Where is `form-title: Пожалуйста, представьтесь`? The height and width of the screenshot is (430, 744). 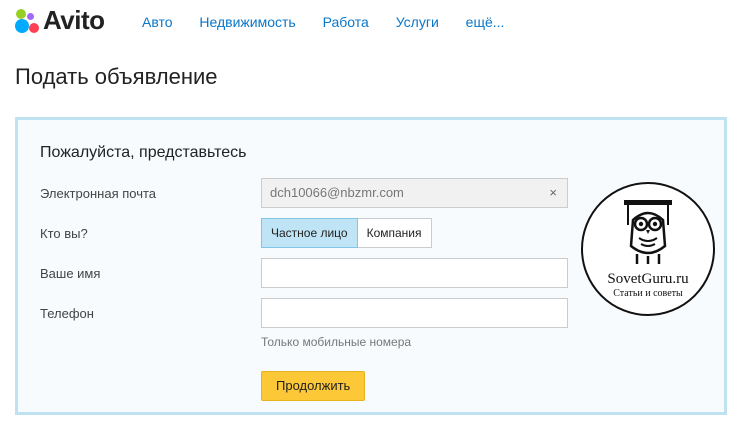
form-title: Пожалуйста, представьтесь is located at coordinates (143, 152).